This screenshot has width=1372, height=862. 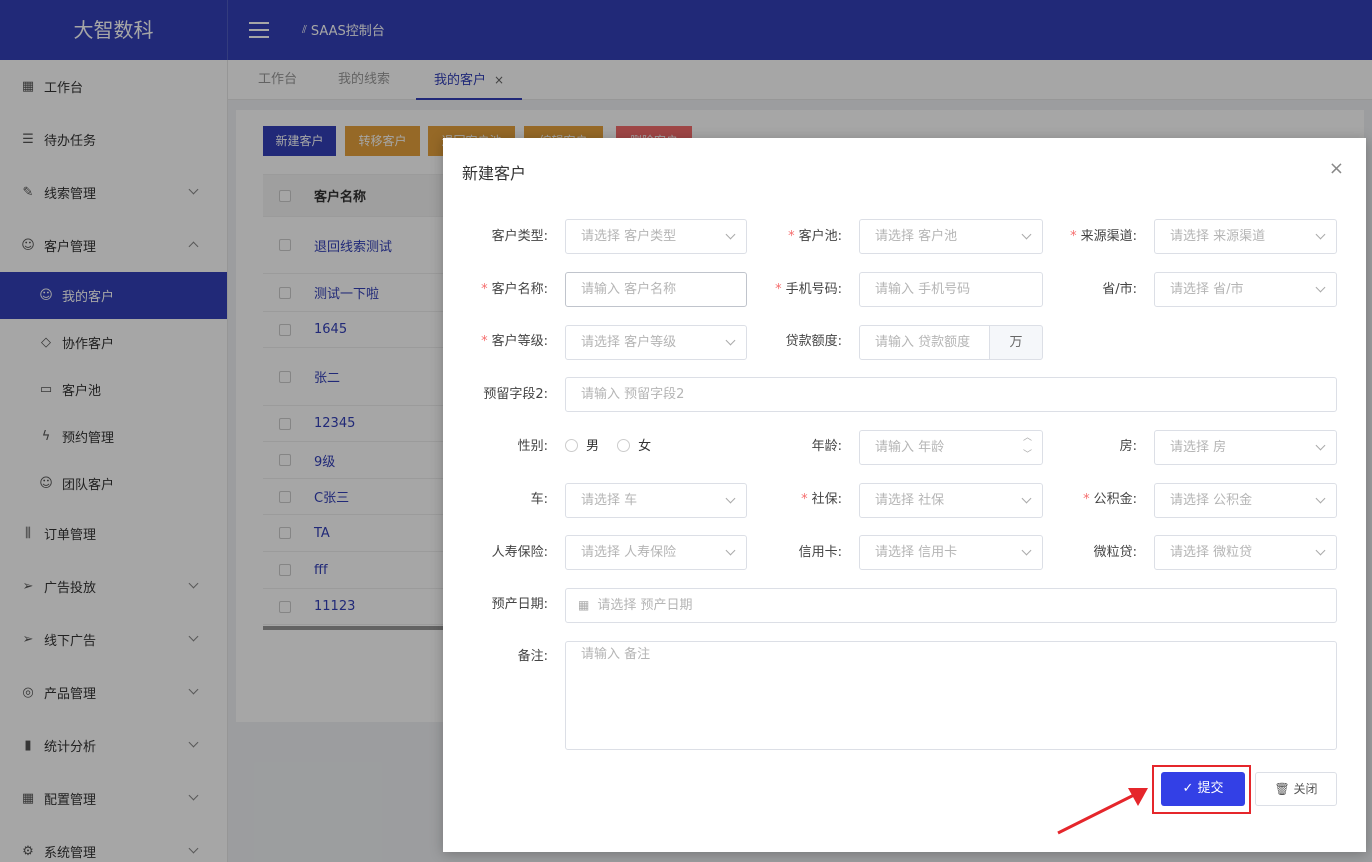 I want to click on reserve2-label: 预留字段2:, so click(x=515, y=394).